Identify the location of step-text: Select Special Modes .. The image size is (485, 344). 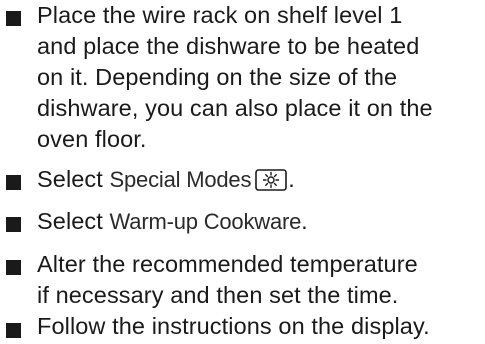
(261, 179).